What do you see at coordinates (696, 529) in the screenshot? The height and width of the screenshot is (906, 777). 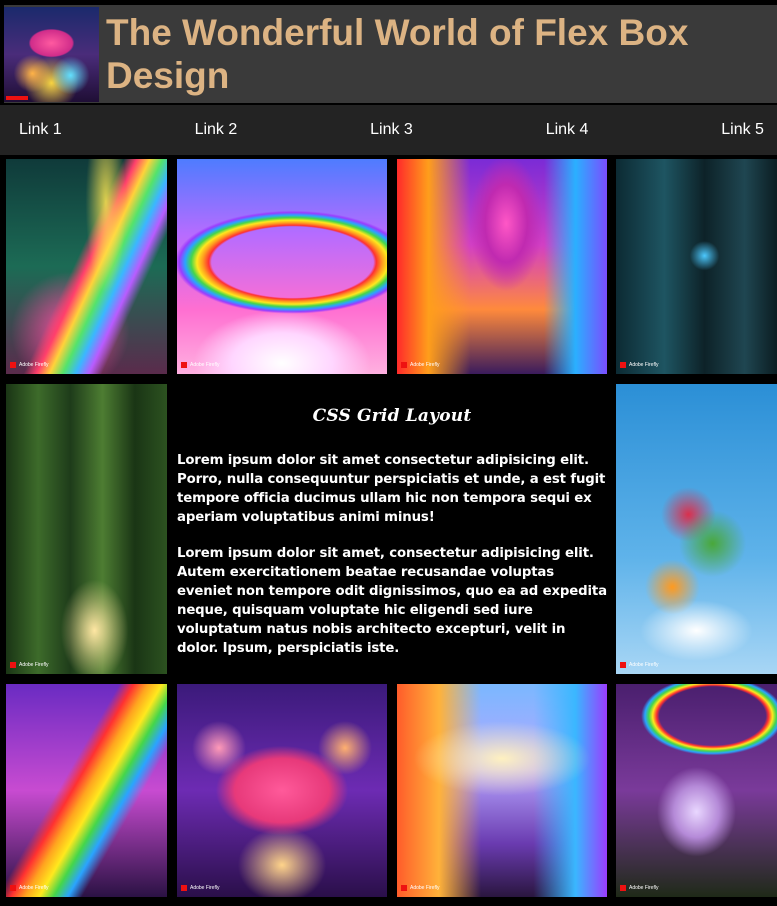 I see `fruit-cloud-image: Adobe Firefly` at bounding box center [696, 529].